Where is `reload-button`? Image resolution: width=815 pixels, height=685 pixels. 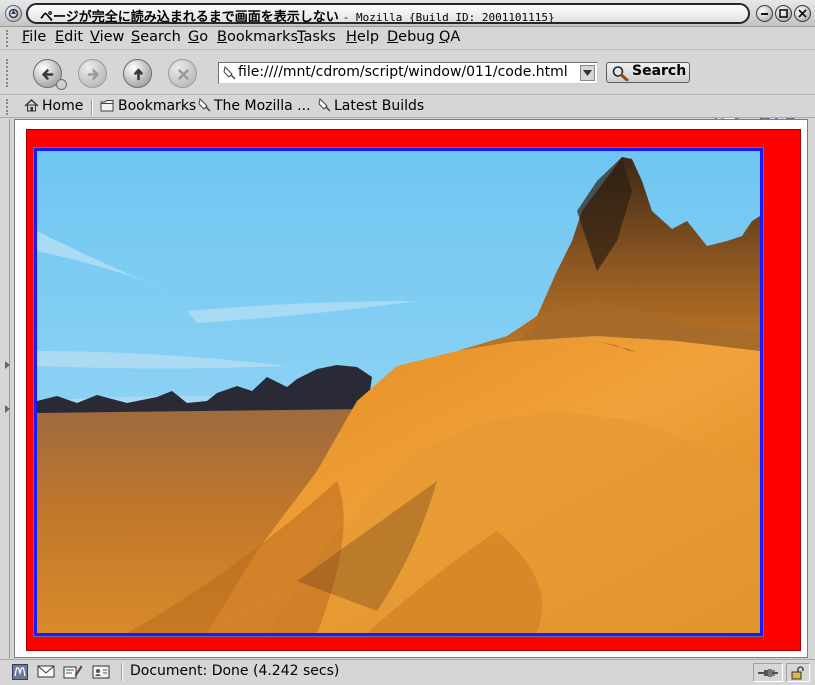 reload-button is located at coordinates (137, 73).